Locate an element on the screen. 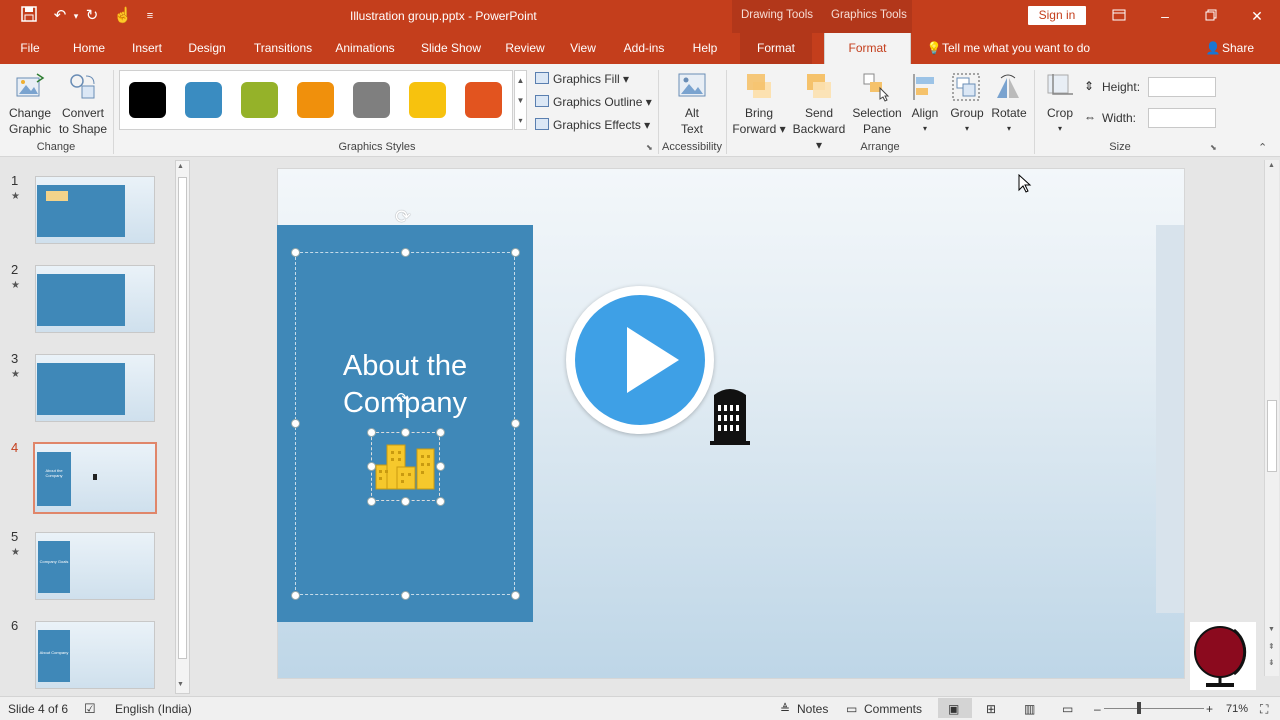  crop-dropdown-icon: ▾ is located at coordinates (1060, 129).